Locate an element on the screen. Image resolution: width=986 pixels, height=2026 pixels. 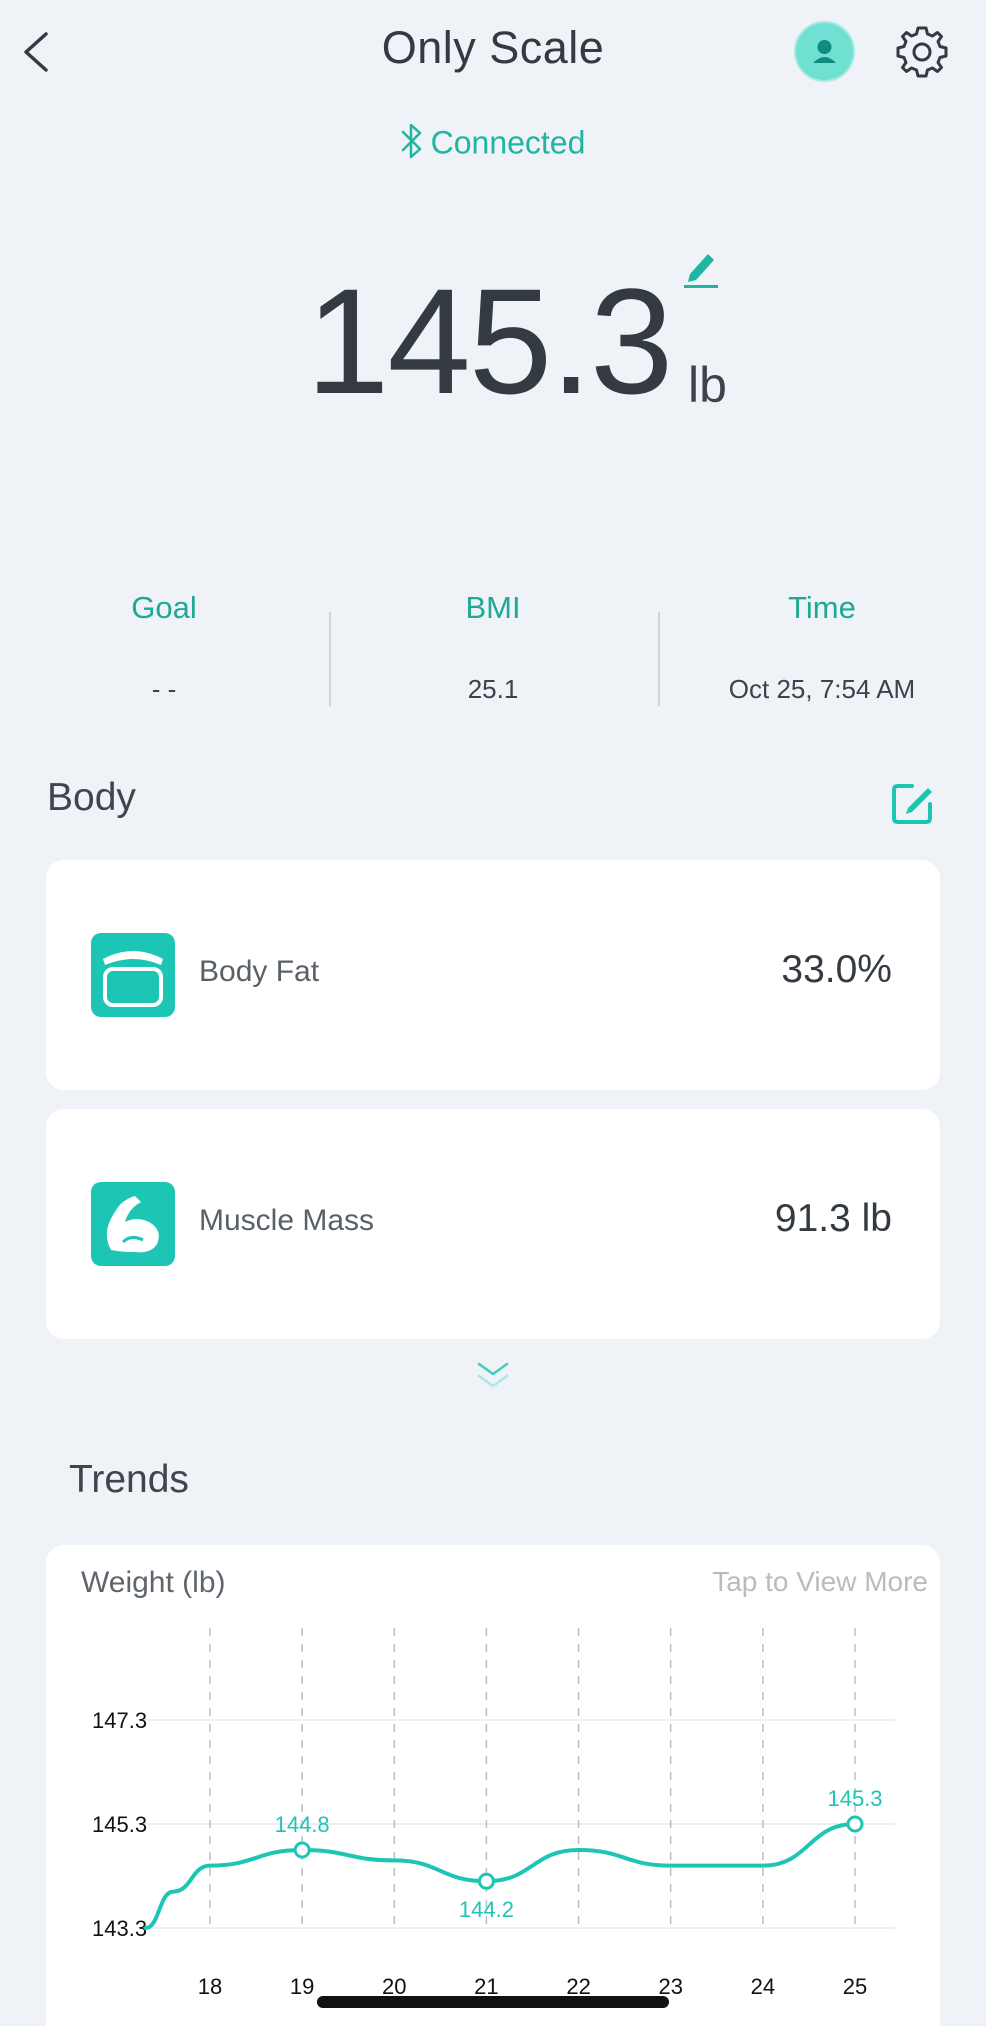
weight-unit: lb is located at coordinates (707, 385).